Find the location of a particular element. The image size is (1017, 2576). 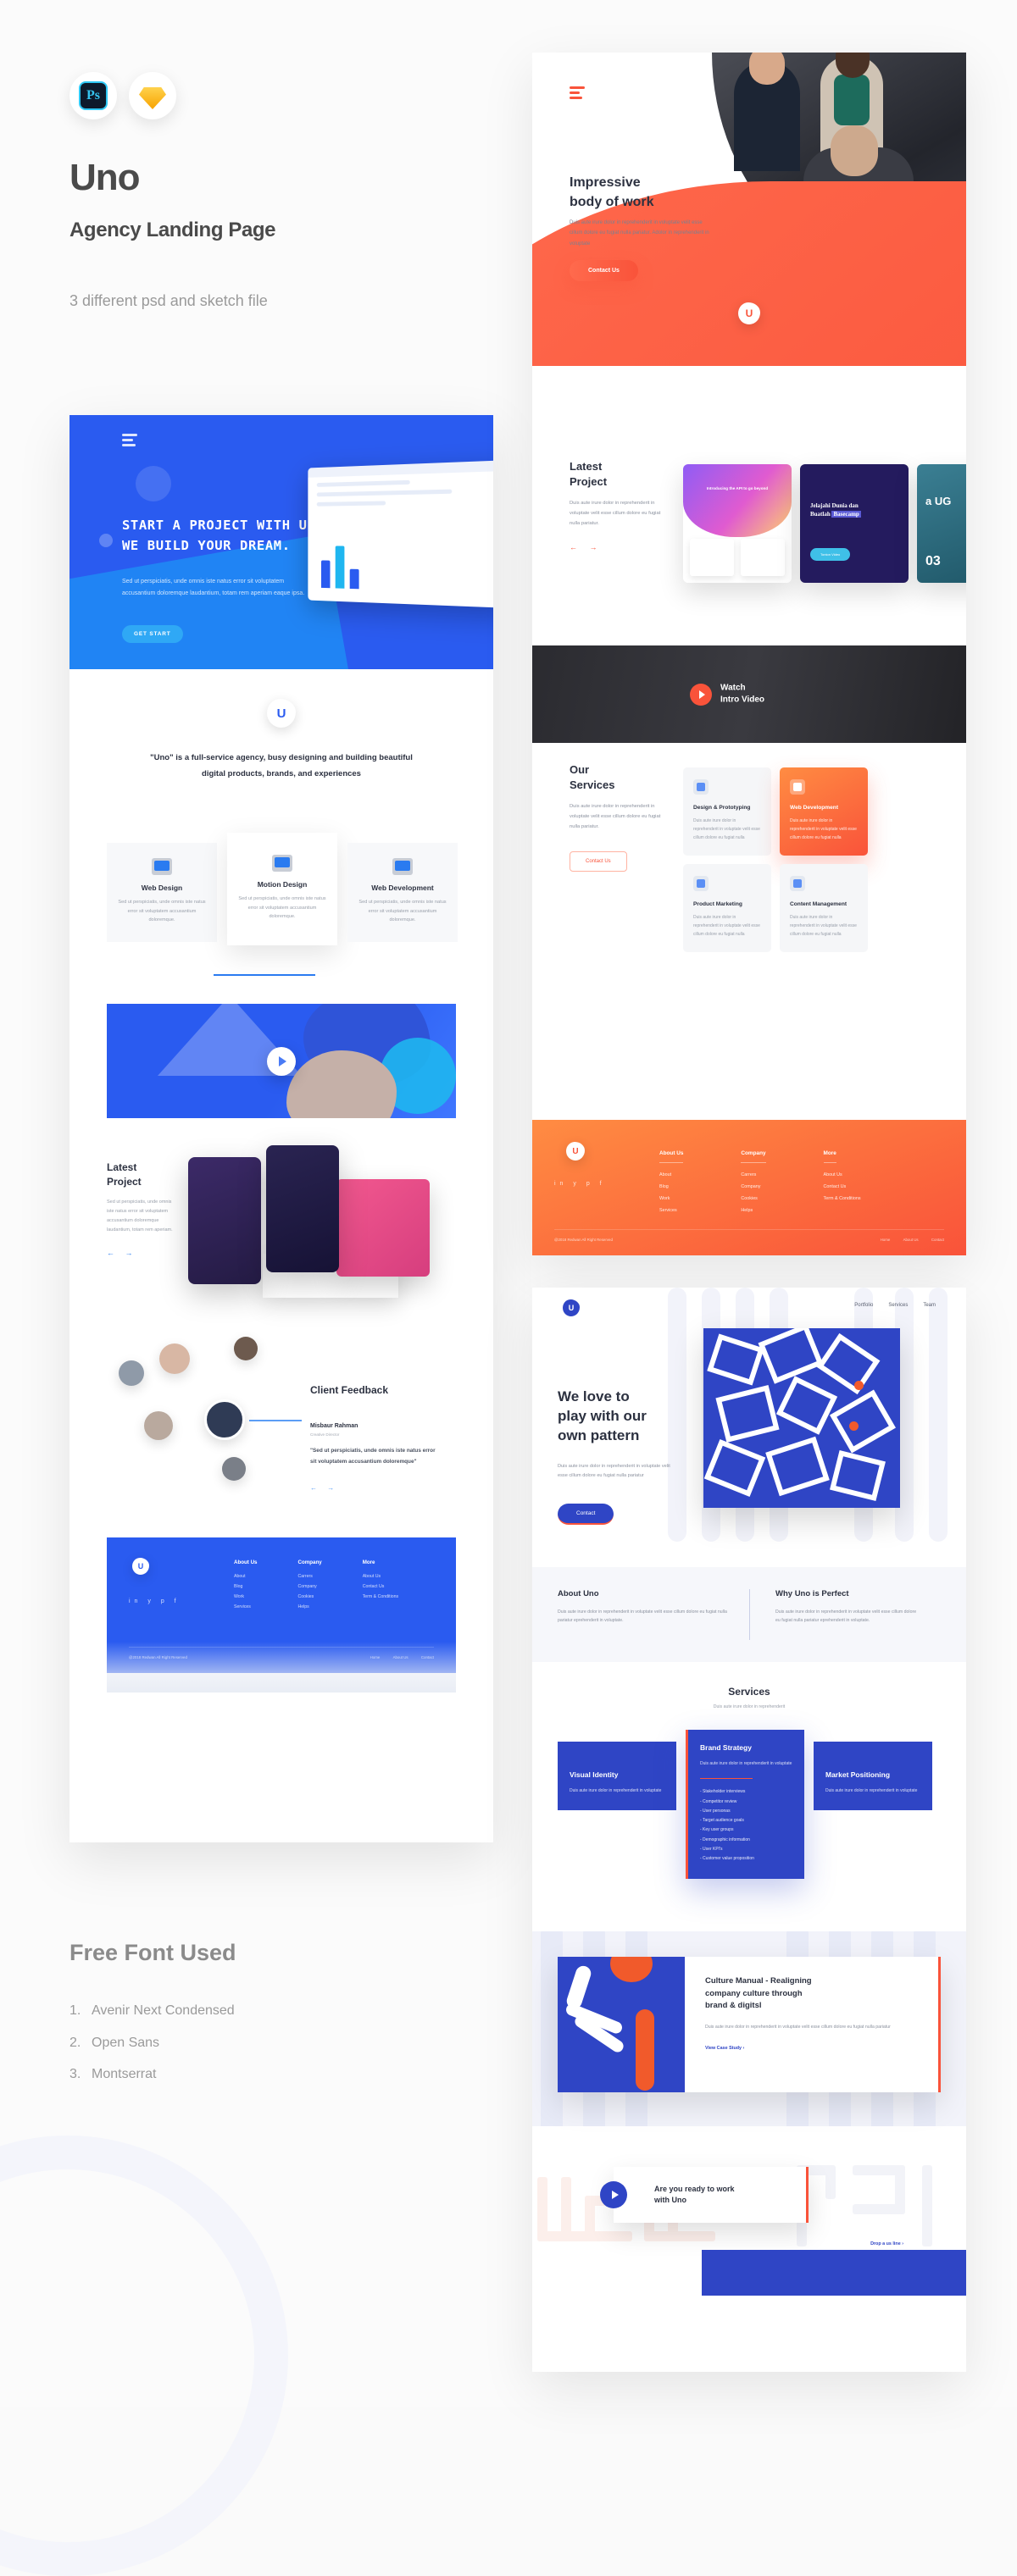

avatar-active is located at coordinates (225, 1419).